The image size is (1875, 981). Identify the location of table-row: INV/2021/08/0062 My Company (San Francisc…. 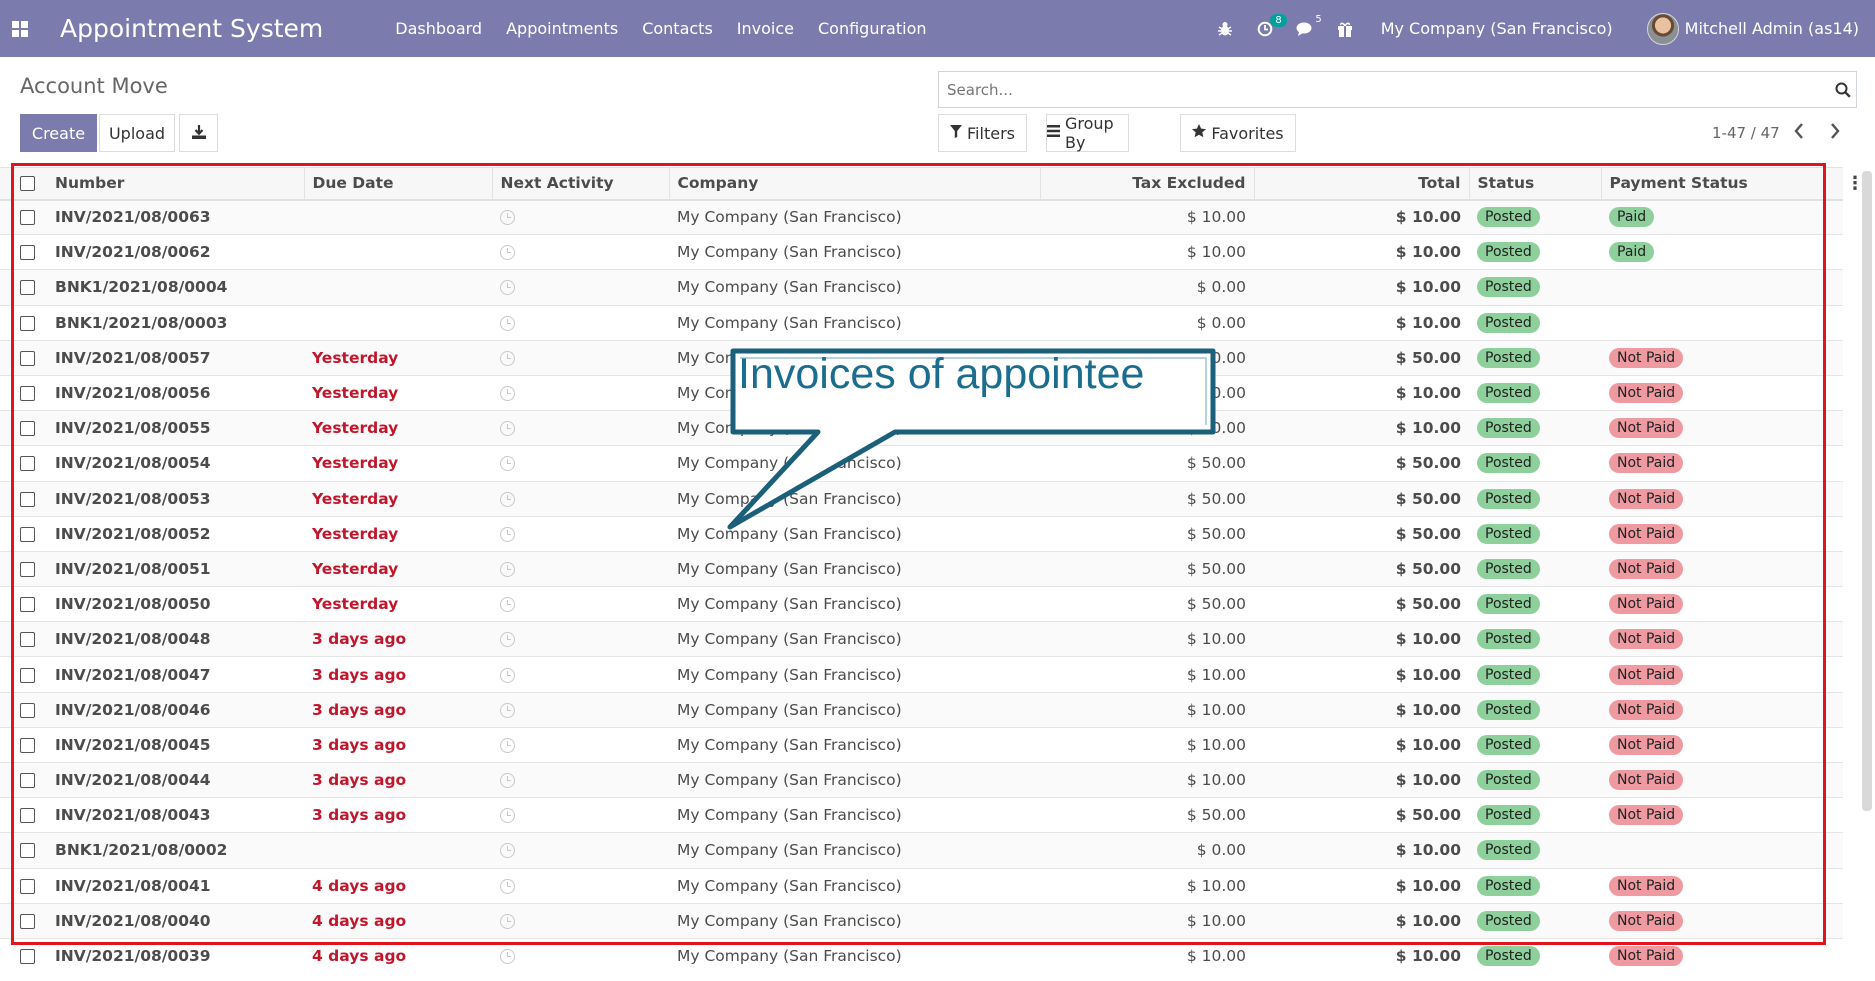
(921, 252).